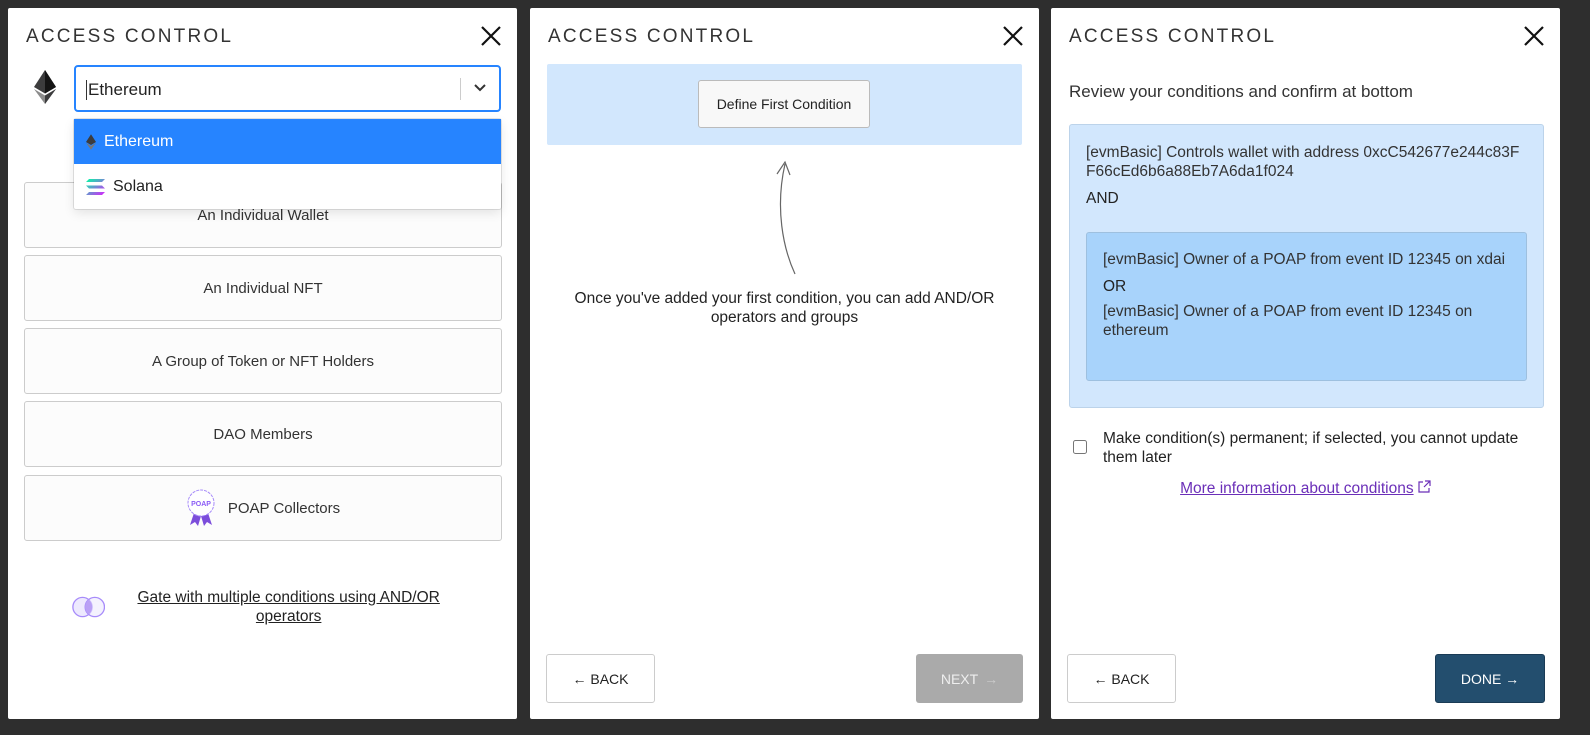 This screenshot has height=735, width=1590. I want to click on chain-option-solana: Solana, so click(287, 186).